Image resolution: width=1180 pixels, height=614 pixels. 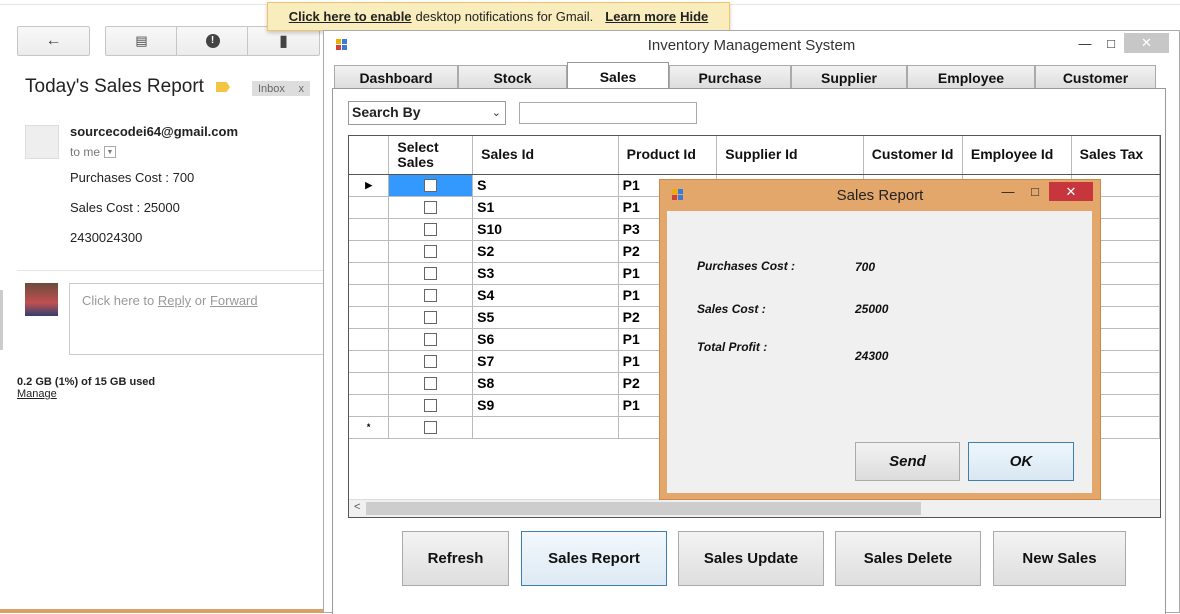 What do you see at coordinates (971, 77) in the screenshot?
I see `tab-employee: Employee` at bounding box center [971, 77].